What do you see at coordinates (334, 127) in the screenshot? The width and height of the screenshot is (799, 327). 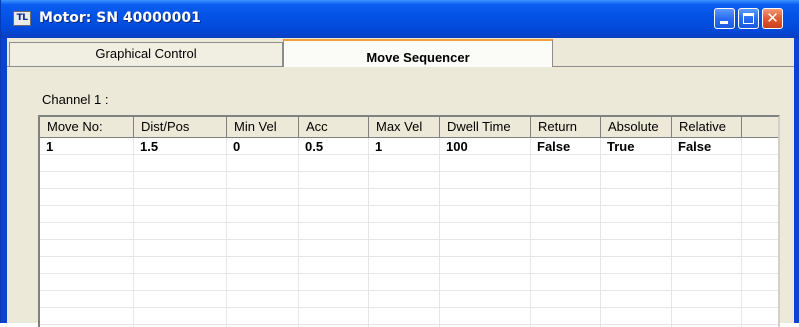 I see `column-header-acc: Acc` at bounding box center [334, 127].